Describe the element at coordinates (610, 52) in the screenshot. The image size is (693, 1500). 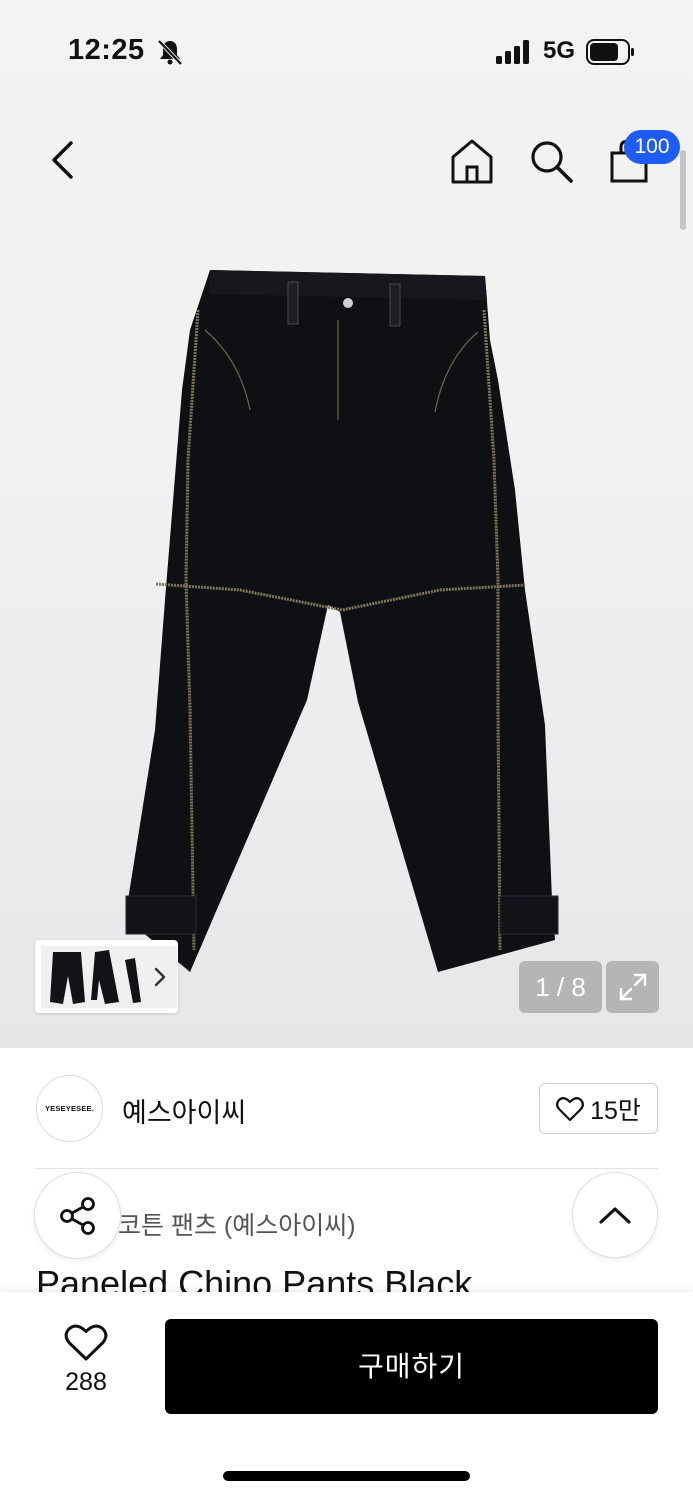
I see `battery-icon` at that location.